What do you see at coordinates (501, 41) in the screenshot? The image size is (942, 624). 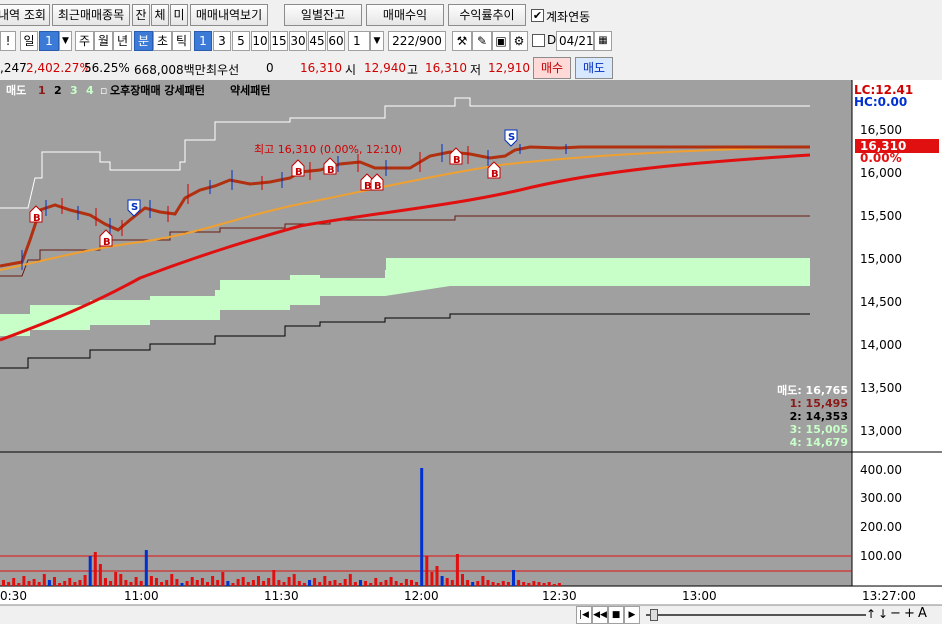 I see `save-icon: ▣` at bounding box center [501, 41].